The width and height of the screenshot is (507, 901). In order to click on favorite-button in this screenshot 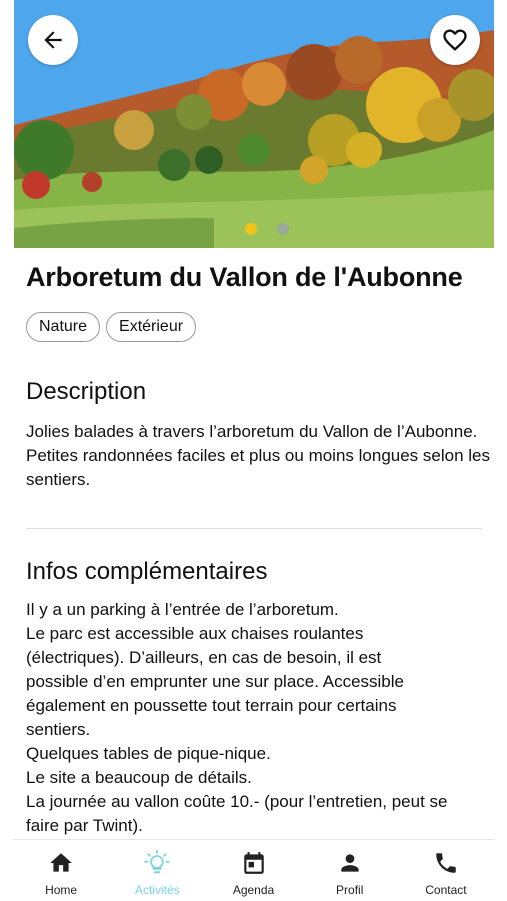, I will do `click(455, 40)`.